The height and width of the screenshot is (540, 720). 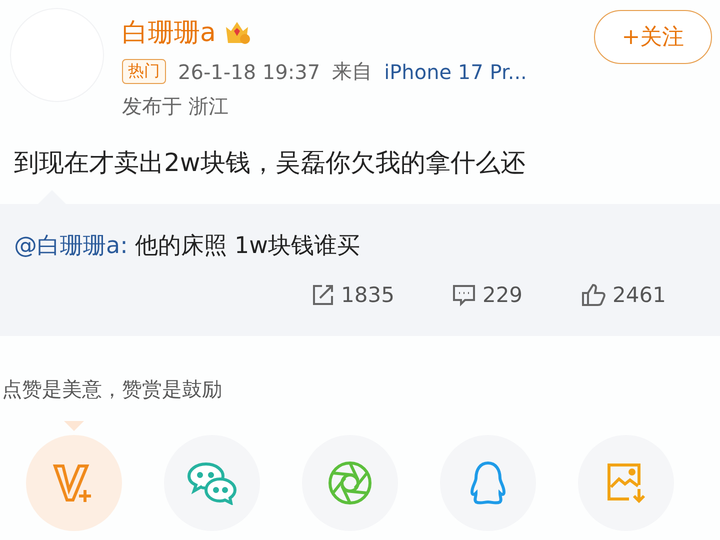 I want to click on repost-icon, so click(x=323, y=295).